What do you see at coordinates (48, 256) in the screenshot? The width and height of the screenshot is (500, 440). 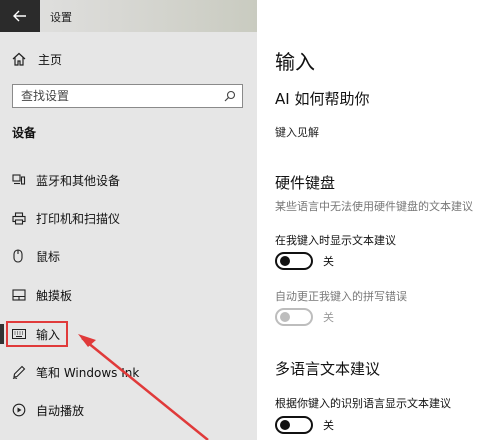 I see `sidebar-item-label: 鼠标` at bounding box center [48, 256].